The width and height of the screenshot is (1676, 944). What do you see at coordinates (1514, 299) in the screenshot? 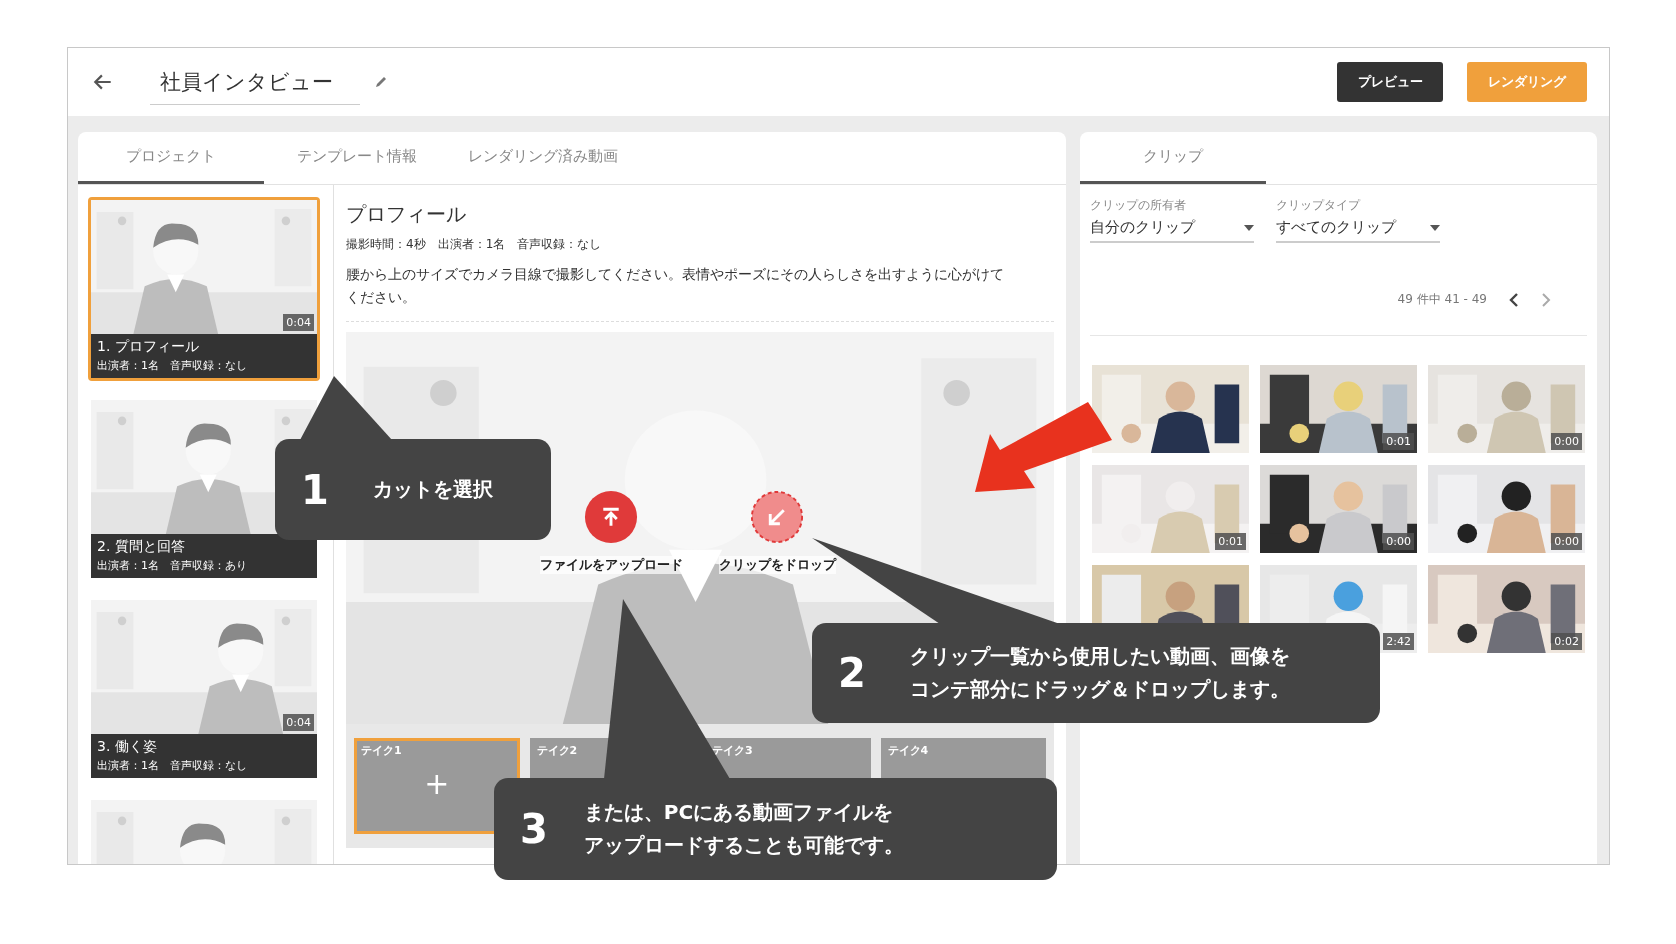
I see `previous-page-icon` at bounding box center [1514, 299].